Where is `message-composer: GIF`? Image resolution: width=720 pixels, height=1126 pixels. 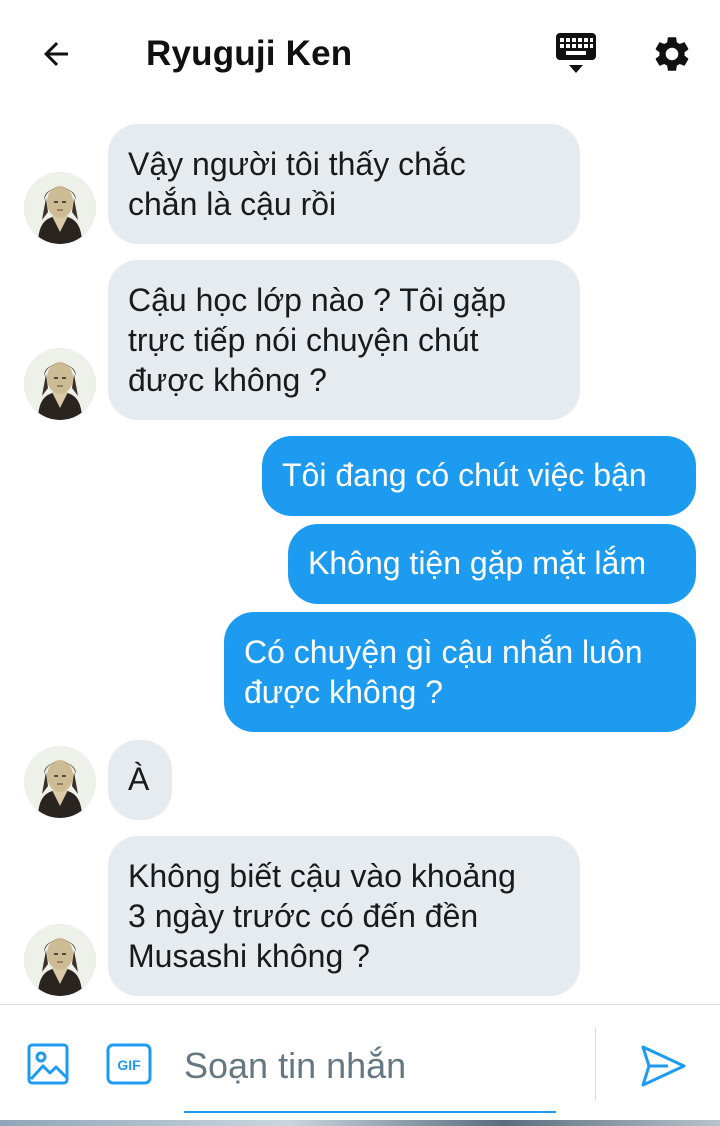
message-composer: GIF is located at coordinates (360, 1065).